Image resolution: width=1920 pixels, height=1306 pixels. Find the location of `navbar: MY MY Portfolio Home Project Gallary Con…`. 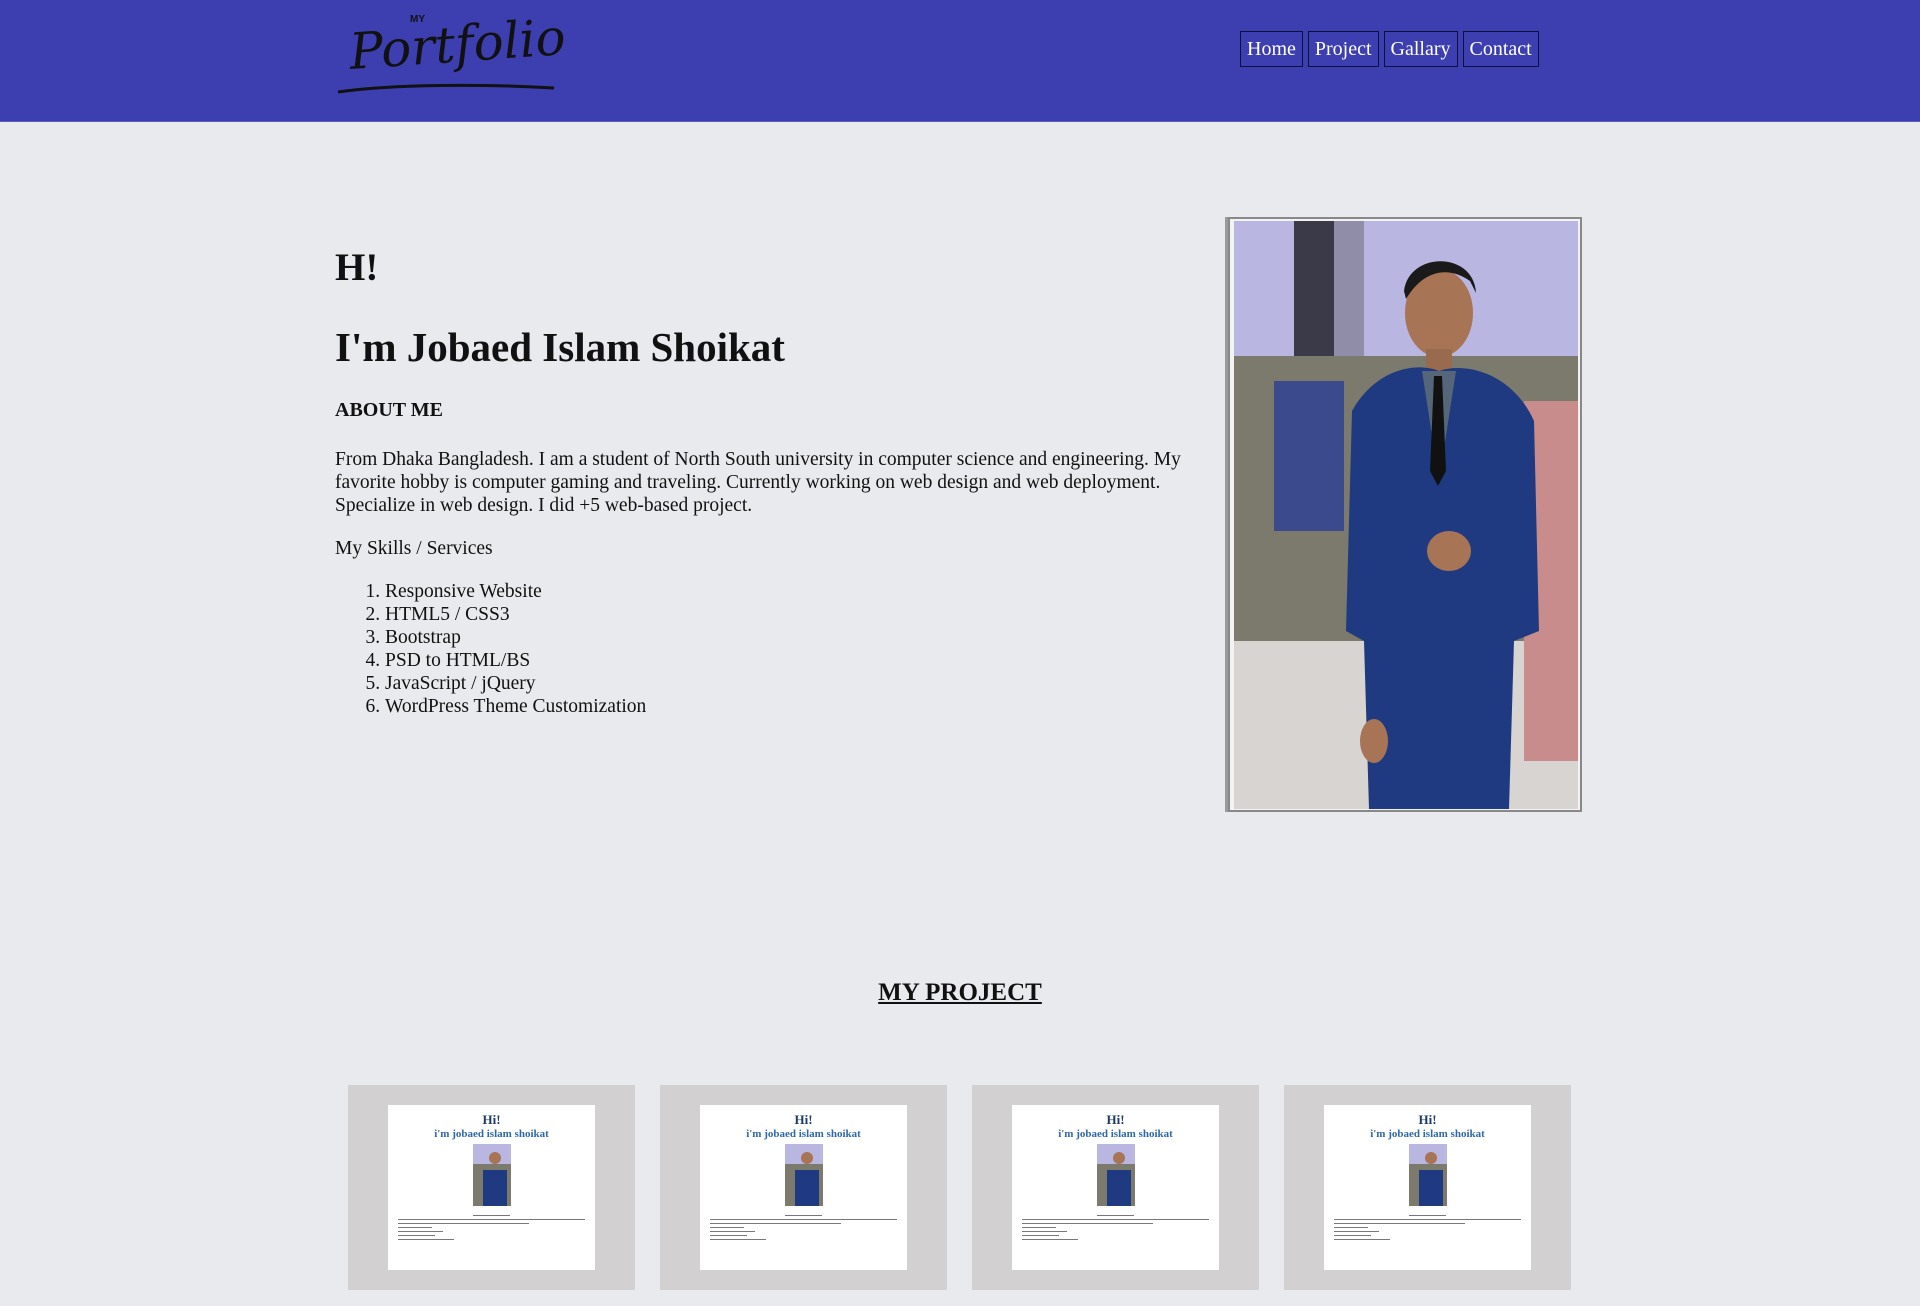

navbar: MY MY Portfolio Home Project Gallary Con… is located at coordinates (960, 61).